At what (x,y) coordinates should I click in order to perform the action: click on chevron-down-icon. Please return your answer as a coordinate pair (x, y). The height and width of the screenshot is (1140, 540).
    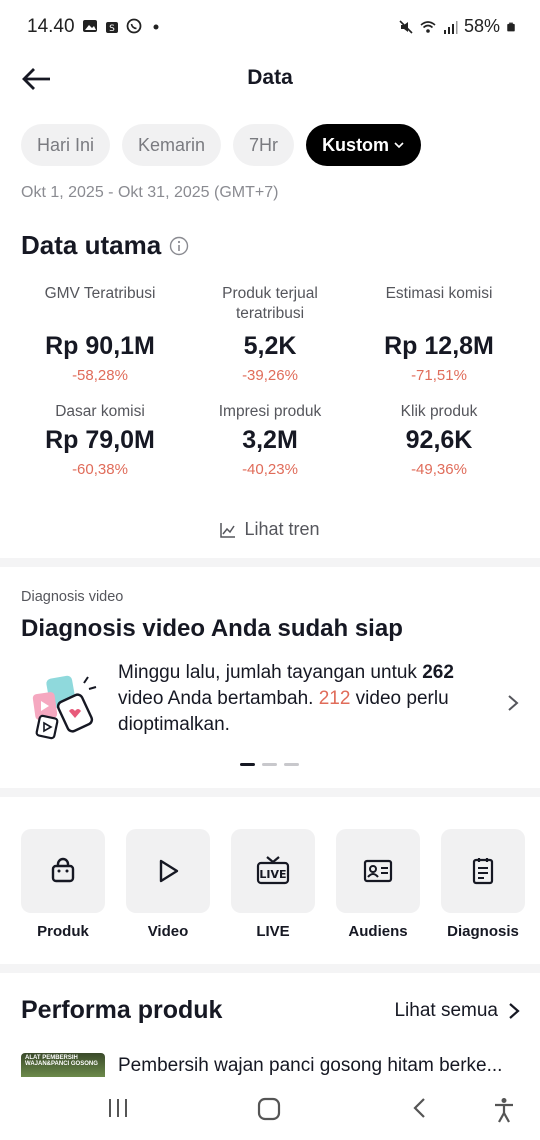
    Looking at the image, I should click on (399, 145).